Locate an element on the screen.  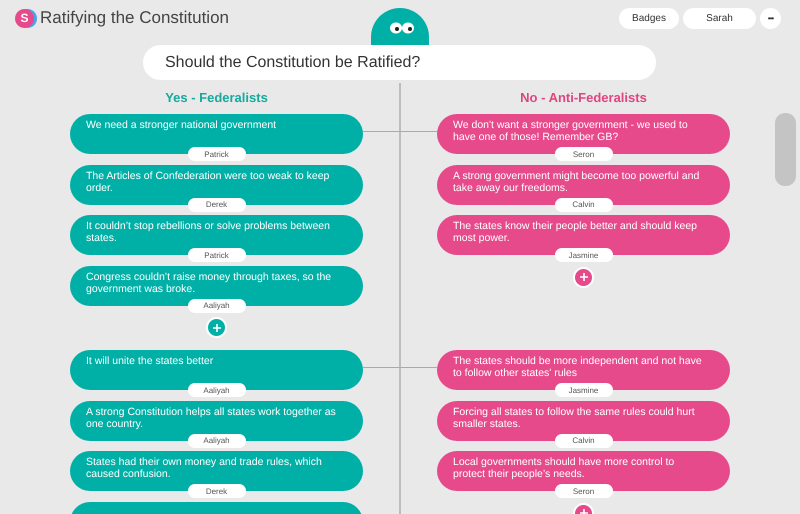
header-button: Badges is located at coordinates (649, 18).